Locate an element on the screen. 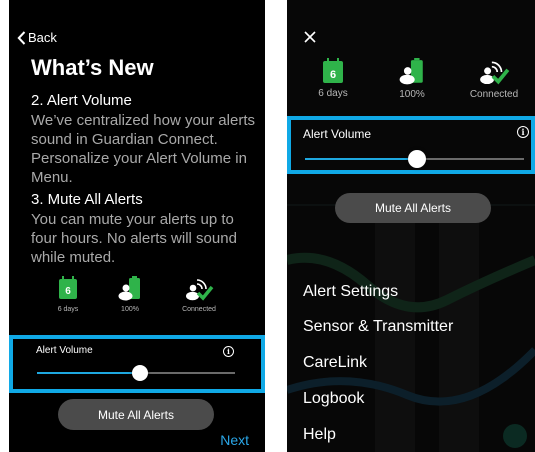  back-label: Back is located at coordinates (42, 37).